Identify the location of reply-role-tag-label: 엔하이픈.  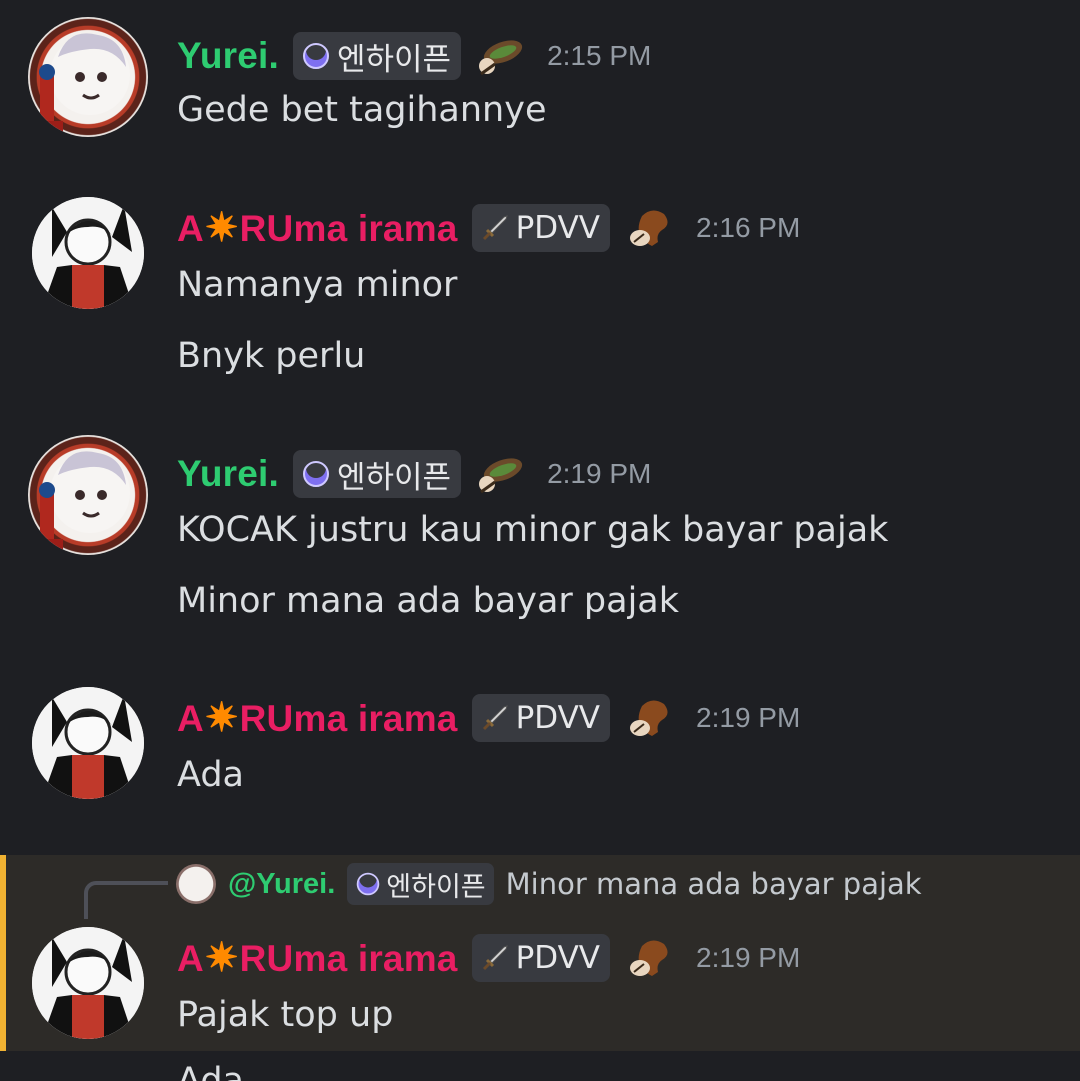
(436, 887).